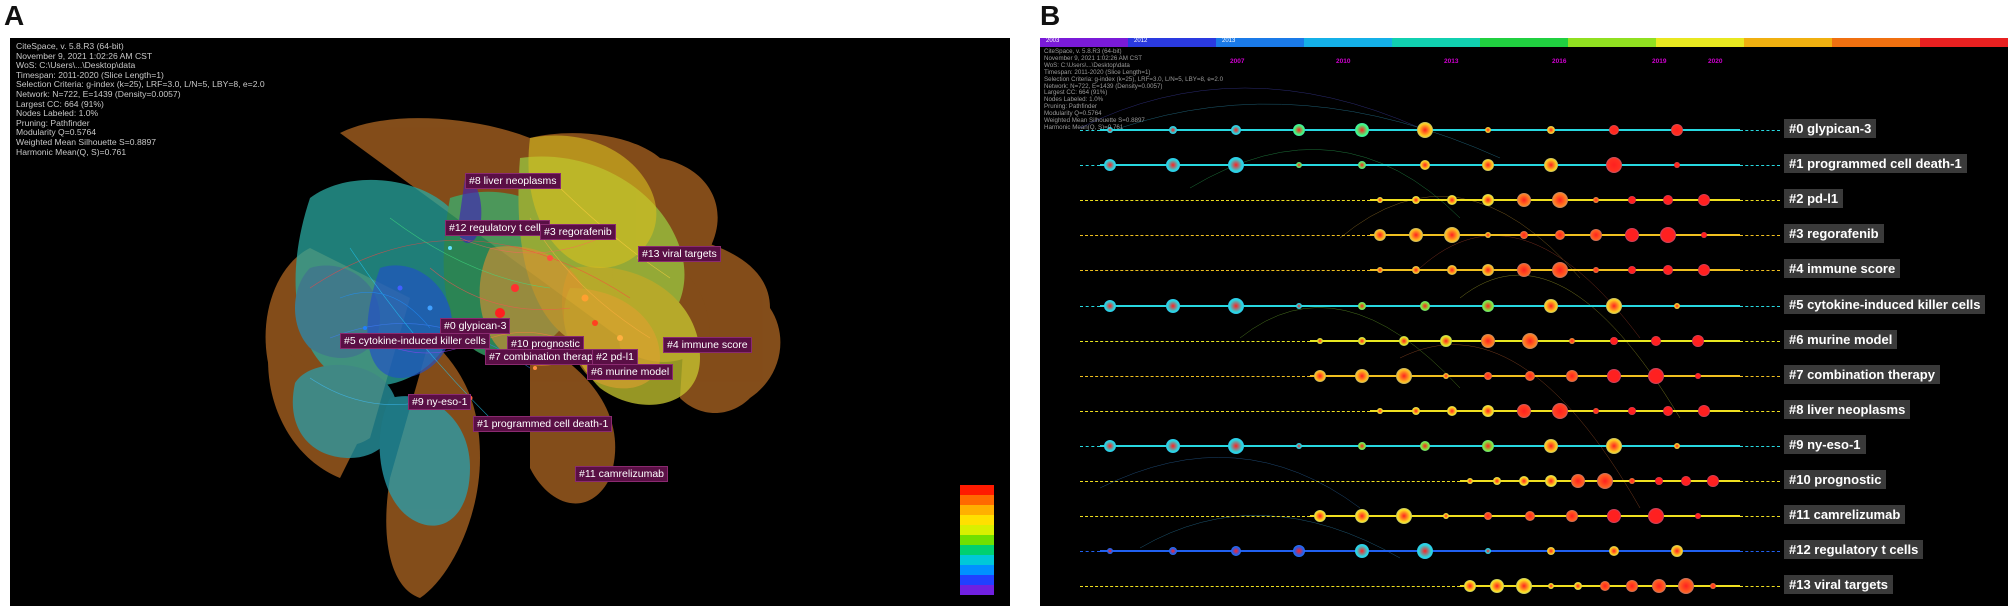 The image size is (2008, 606). I want to click on panel-letter-b: B, so click(1050, 15).